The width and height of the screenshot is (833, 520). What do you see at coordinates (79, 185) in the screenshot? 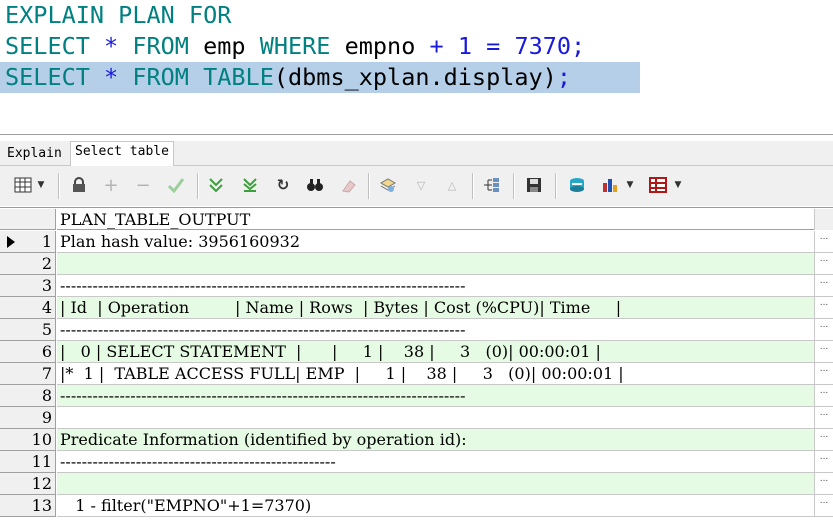
I see `lock-icon` at bounding box center [79, 185].